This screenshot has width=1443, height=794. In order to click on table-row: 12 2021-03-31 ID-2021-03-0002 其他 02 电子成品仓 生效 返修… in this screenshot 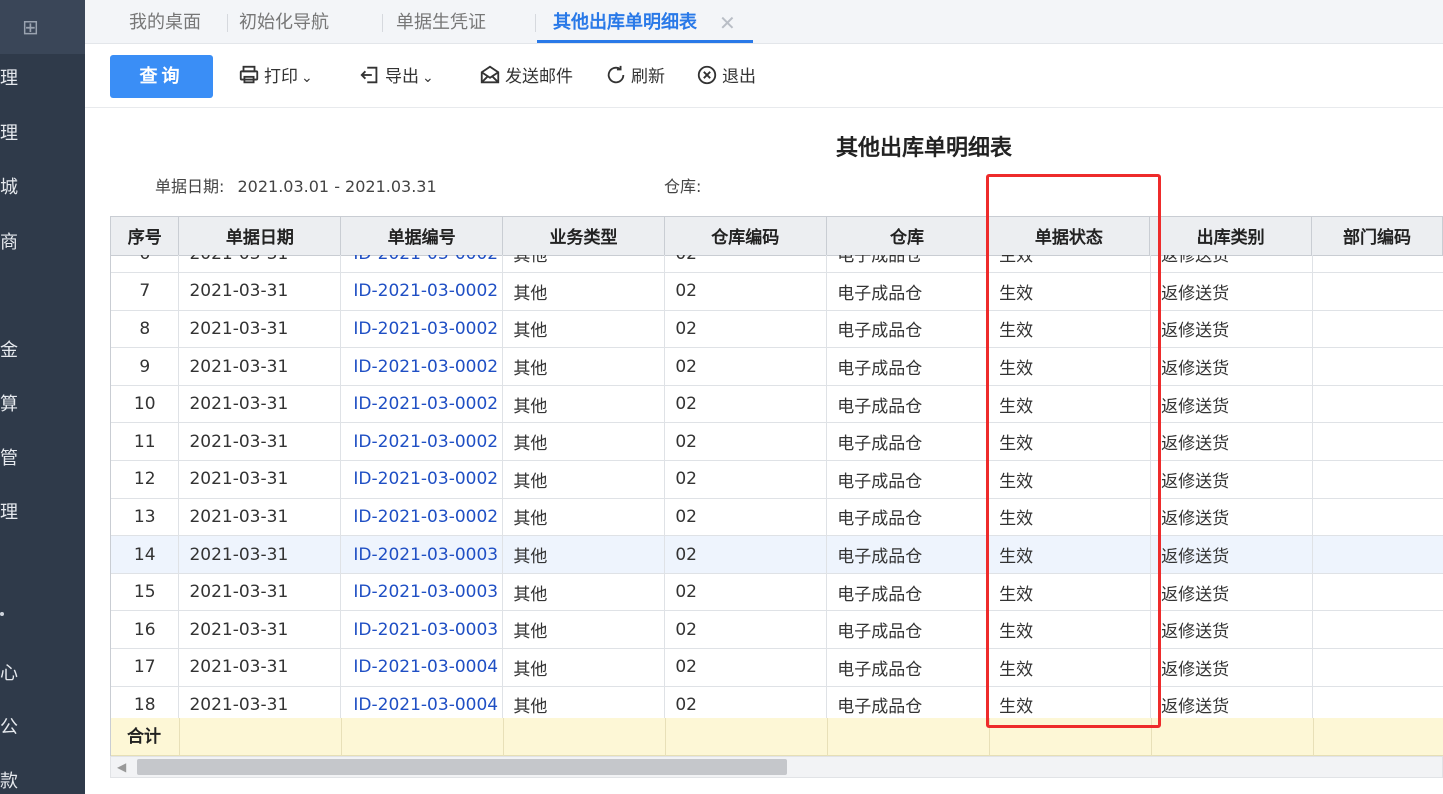, I will do `click(777, 479)`.